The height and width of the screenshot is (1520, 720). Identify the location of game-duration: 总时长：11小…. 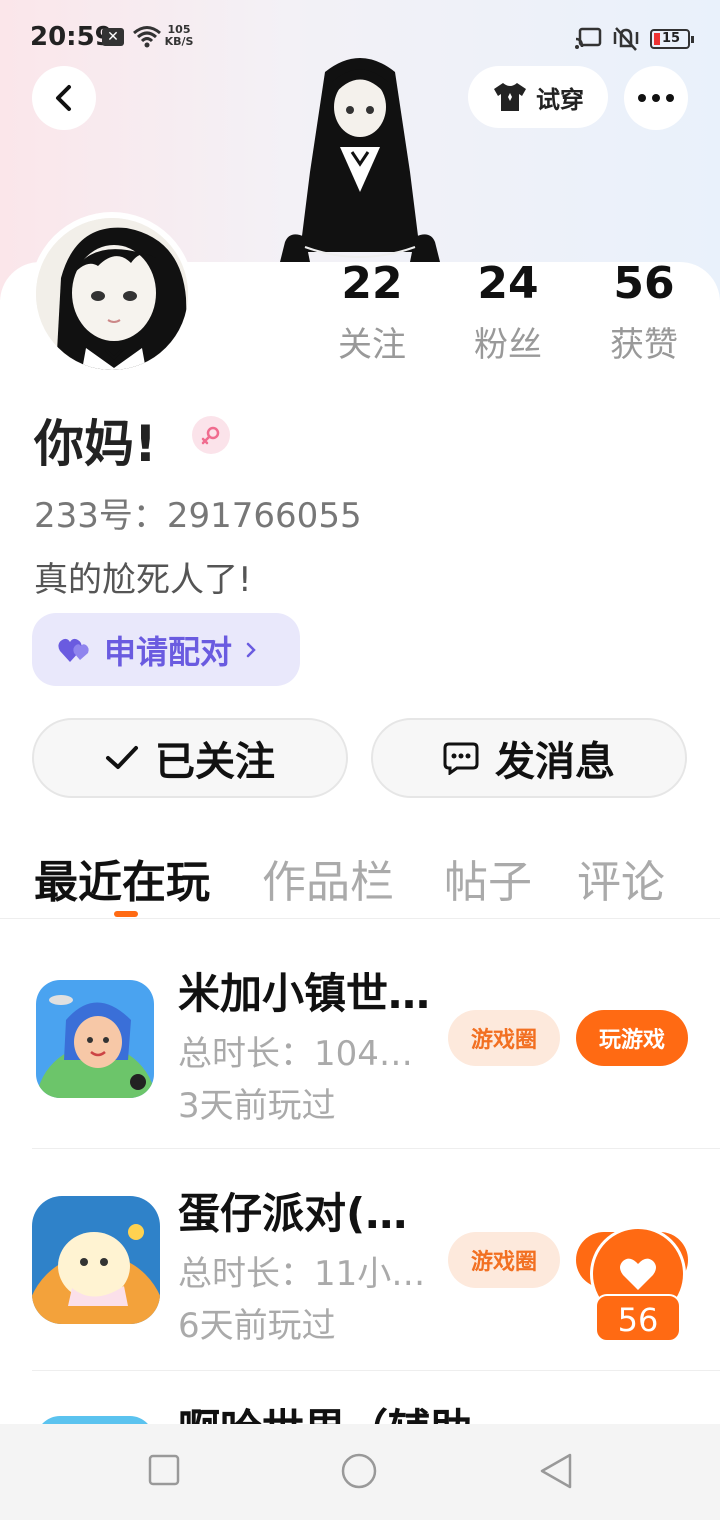
(302, 1274).